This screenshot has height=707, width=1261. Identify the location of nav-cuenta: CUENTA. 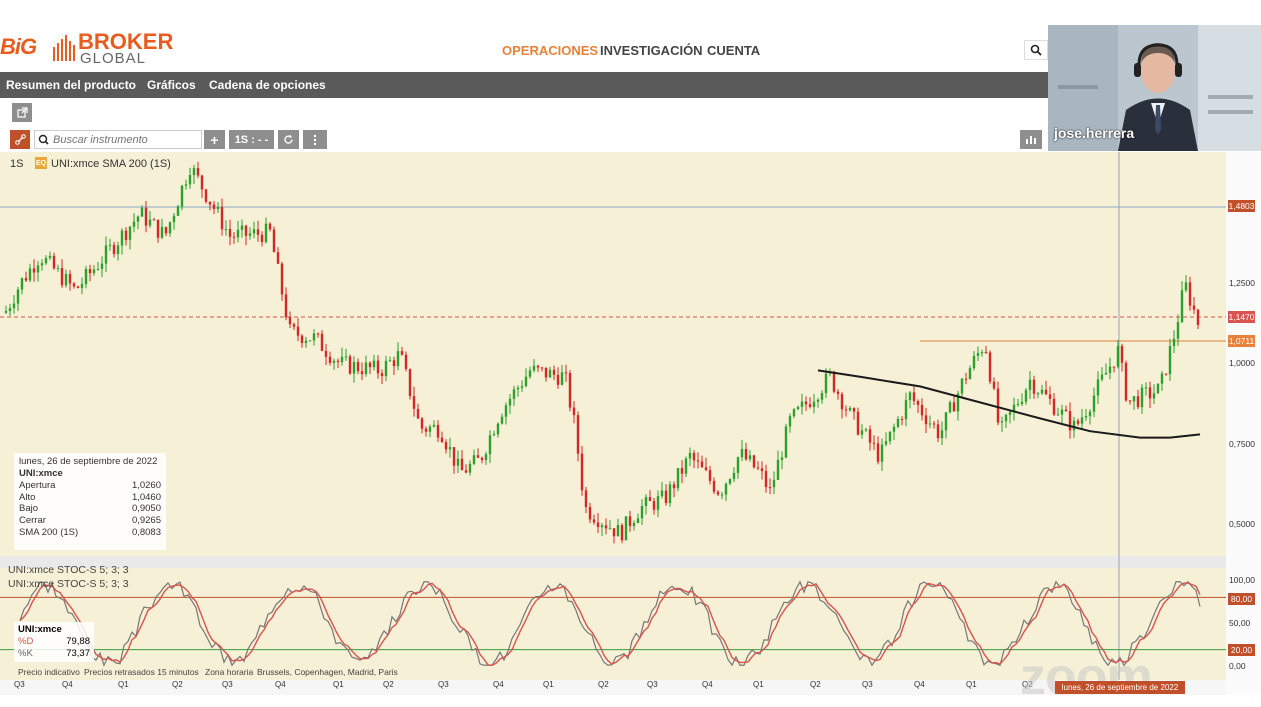
(733, 50).